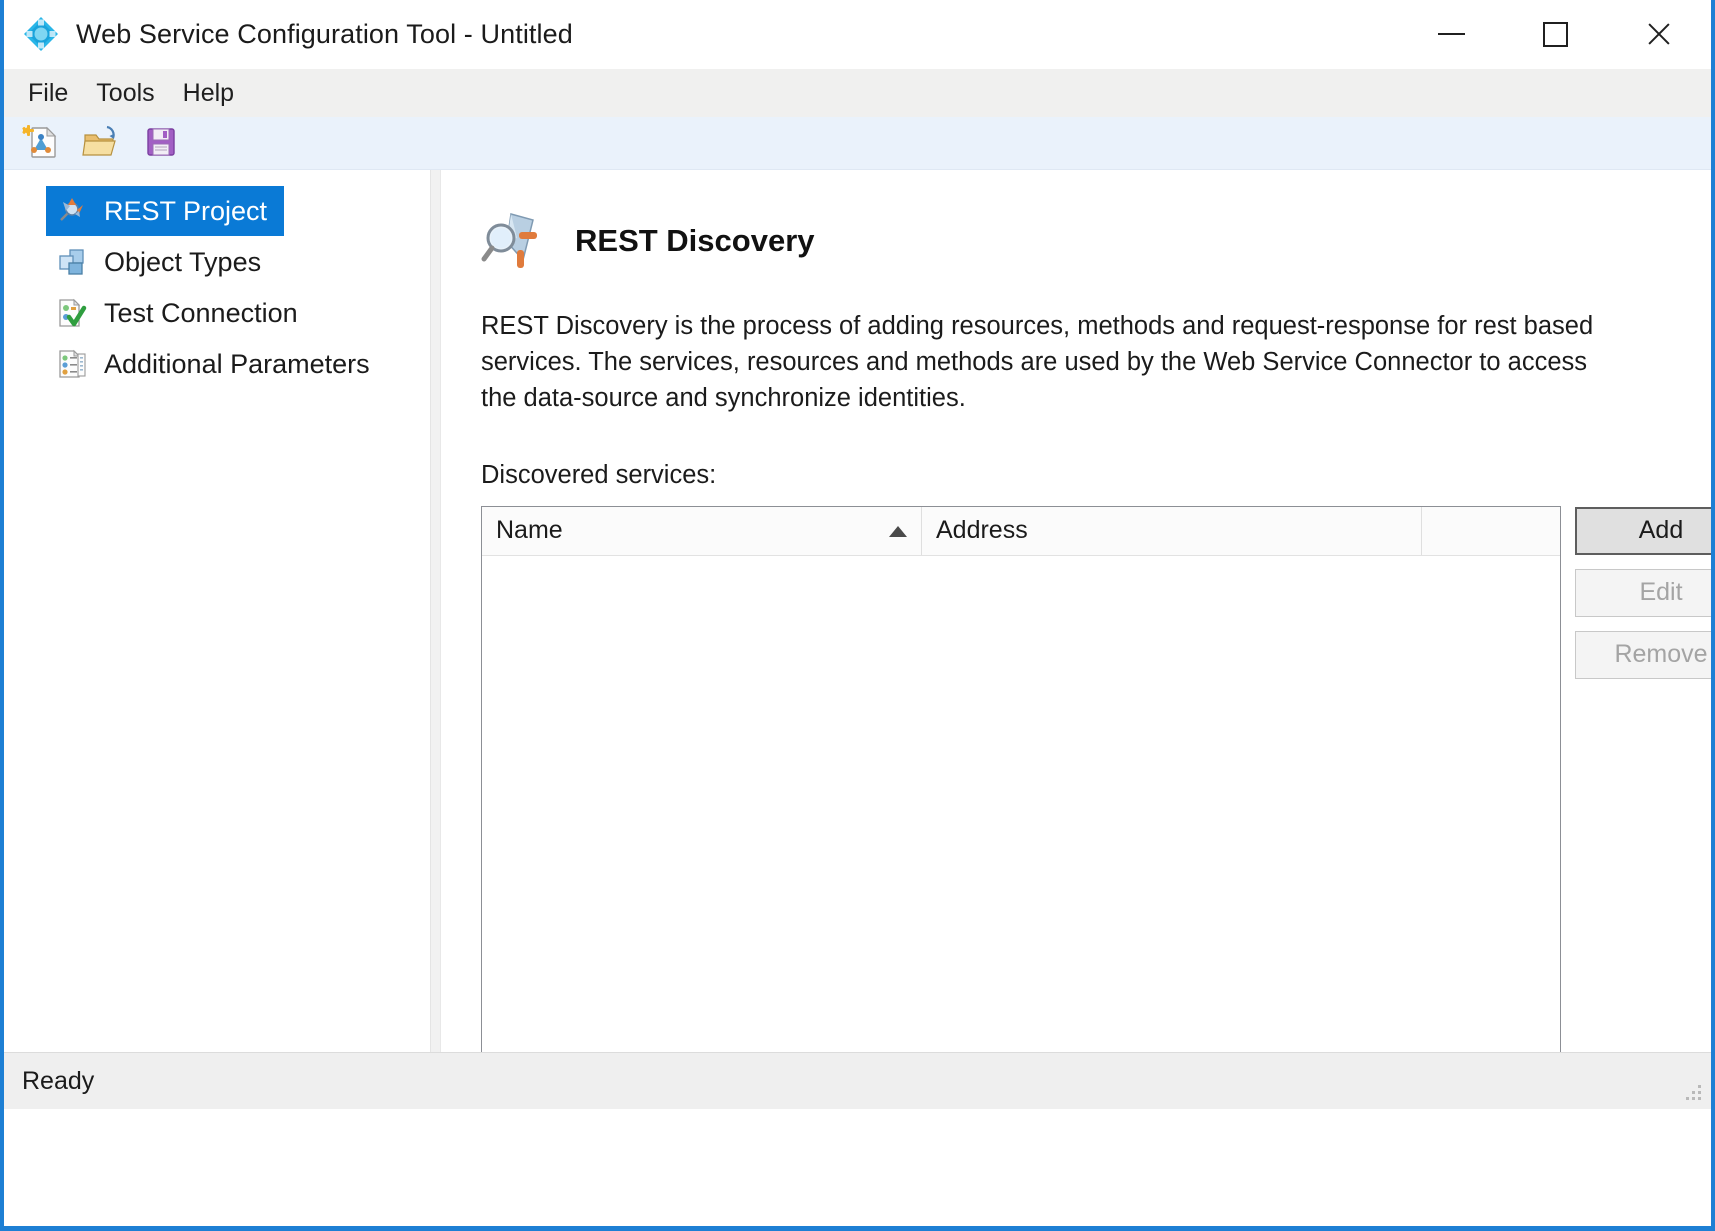 The height and width of the screenshot is (1231, 1715). I want to click on column-header-name: Name, so click(702, 530).